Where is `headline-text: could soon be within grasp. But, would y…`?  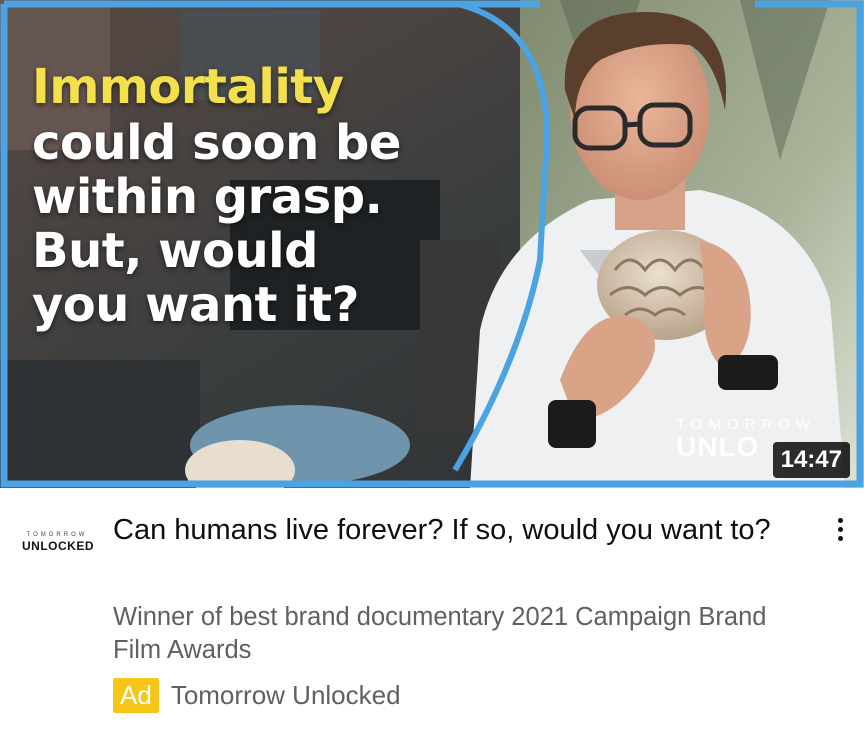 headline-text: could soon be within grasp. But, would y… is located at coordinates (216, 224).